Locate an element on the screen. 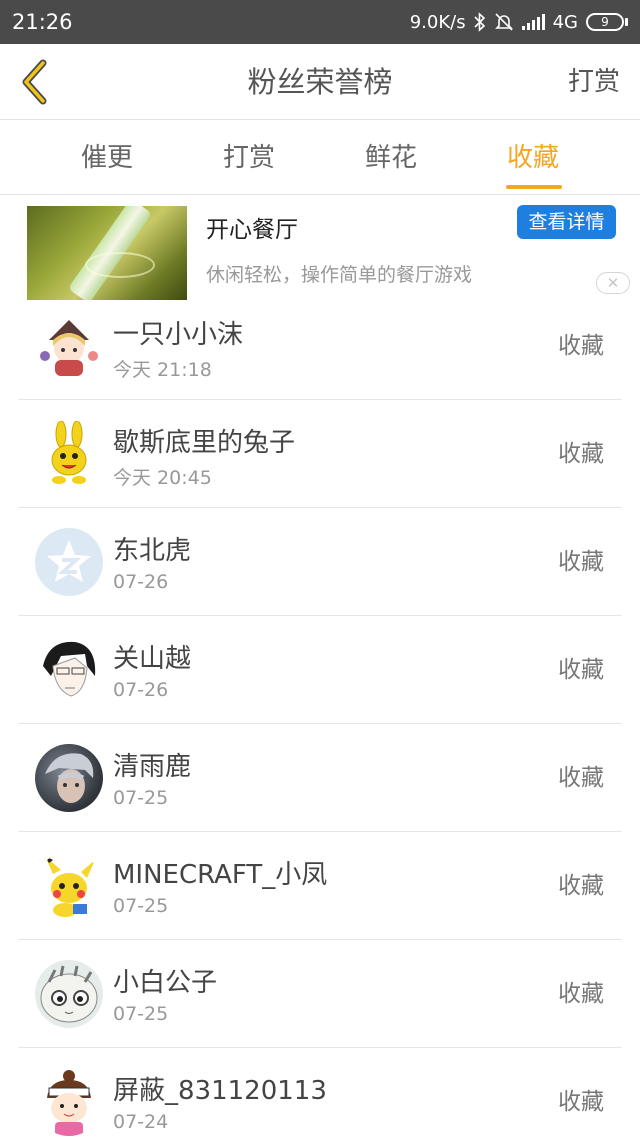 Image resolution: width=640 pixels, height=1138 pixels. pikachu-avatar is located at coordinates (69, 886).